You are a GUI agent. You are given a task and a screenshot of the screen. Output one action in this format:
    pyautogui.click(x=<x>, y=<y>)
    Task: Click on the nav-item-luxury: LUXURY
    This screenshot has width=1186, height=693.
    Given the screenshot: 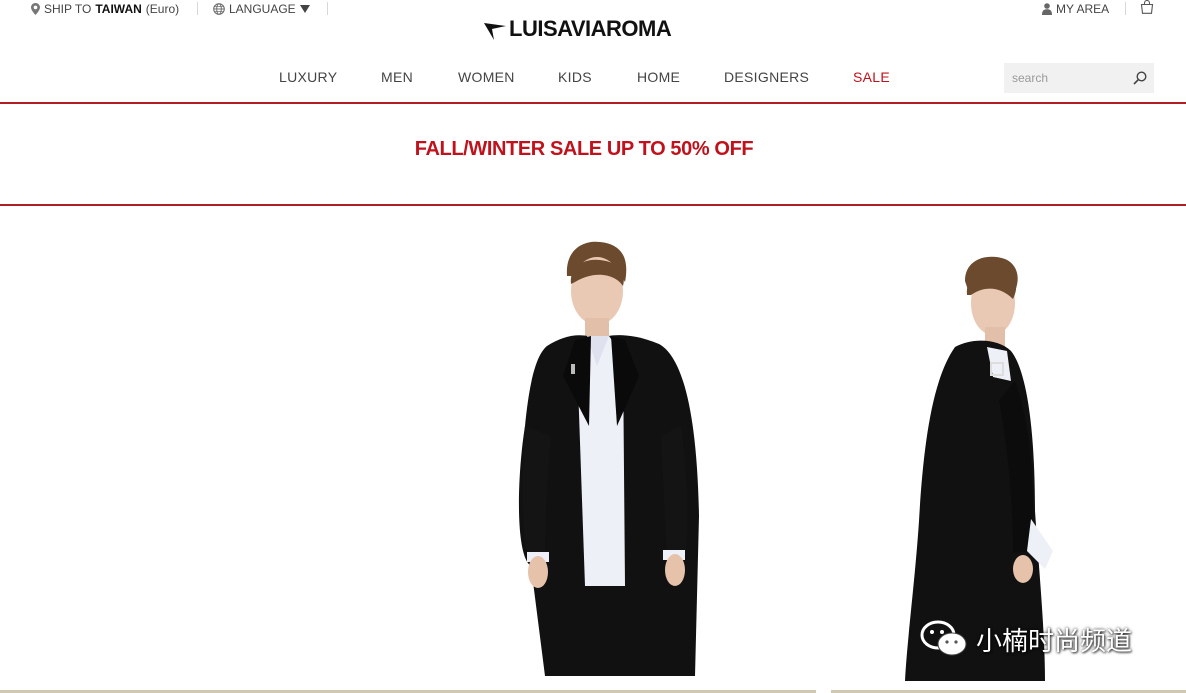 What is the action you would take?
    pyautogui.click(x=308, y=77)
    